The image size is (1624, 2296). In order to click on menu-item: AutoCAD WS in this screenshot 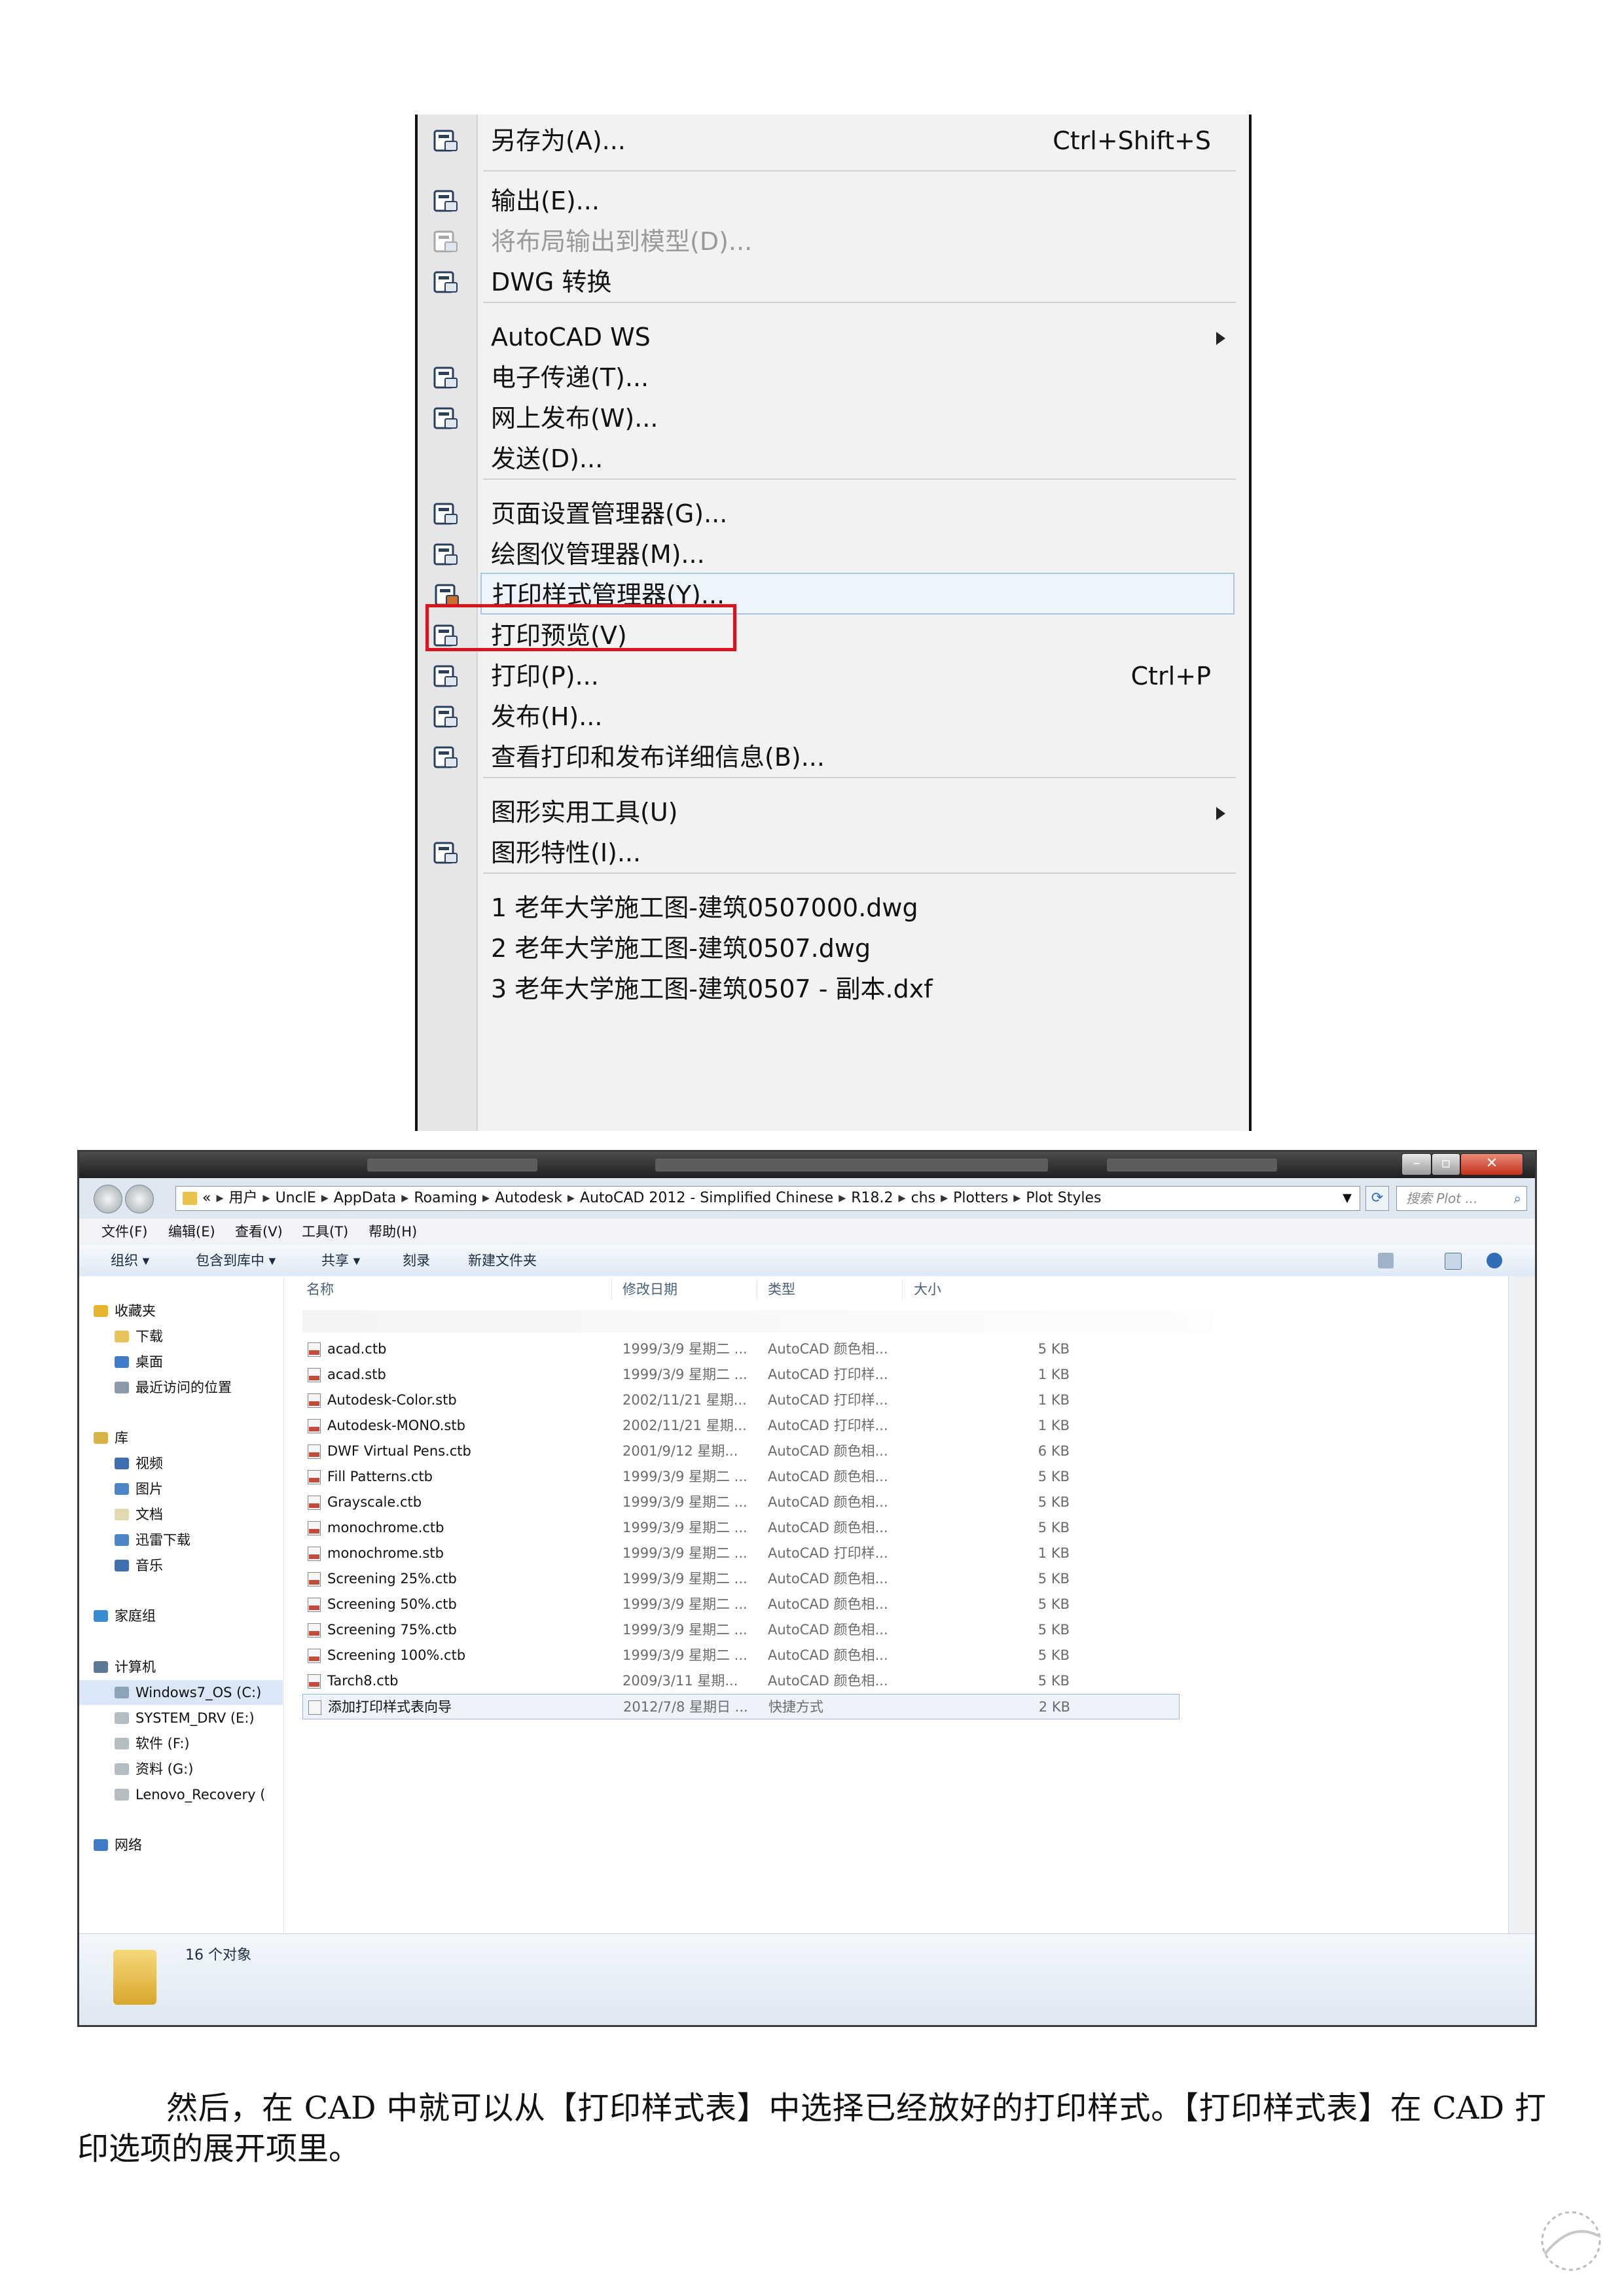, I will do `click(833, 337)`.